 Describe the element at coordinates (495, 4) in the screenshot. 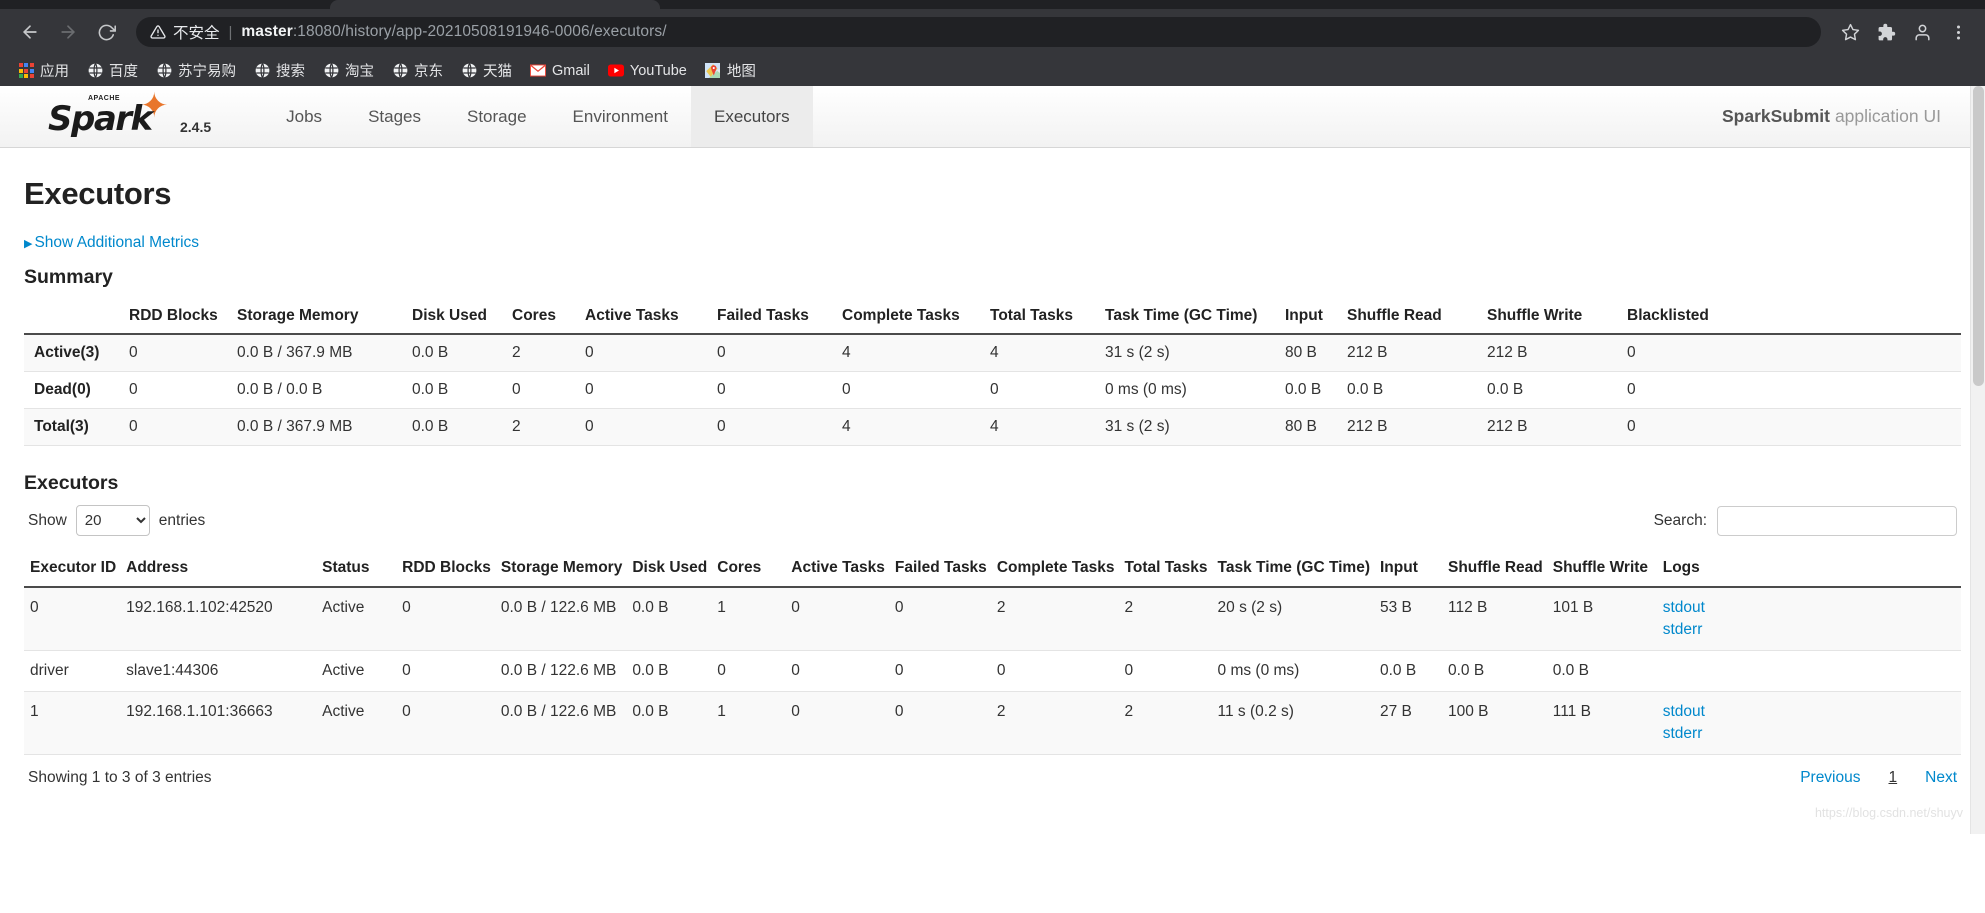

I see `browser-tab` at that location.